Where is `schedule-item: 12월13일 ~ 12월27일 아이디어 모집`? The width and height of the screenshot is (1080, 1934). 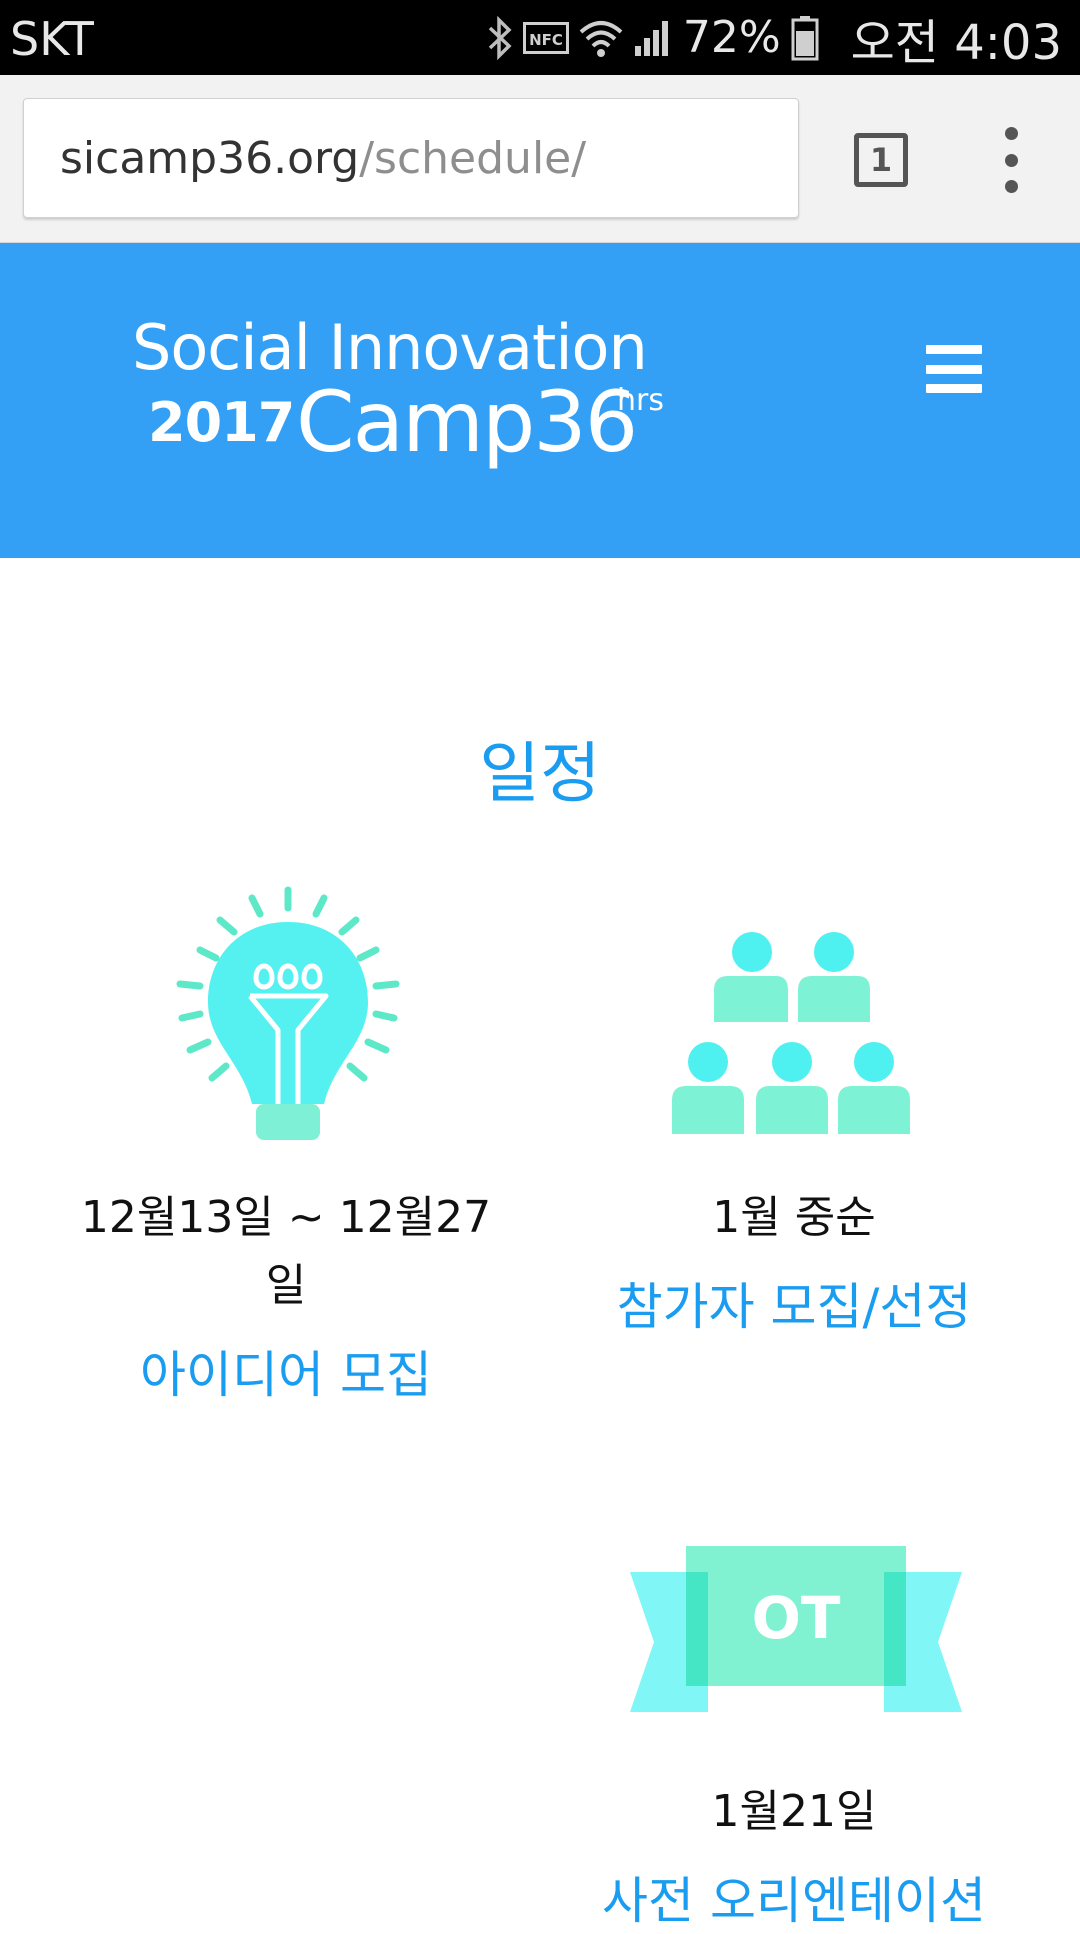
schedule-item: 12월13일 ~ 12월27일 아이디어 모집 is located at coordinates (286, 1296).